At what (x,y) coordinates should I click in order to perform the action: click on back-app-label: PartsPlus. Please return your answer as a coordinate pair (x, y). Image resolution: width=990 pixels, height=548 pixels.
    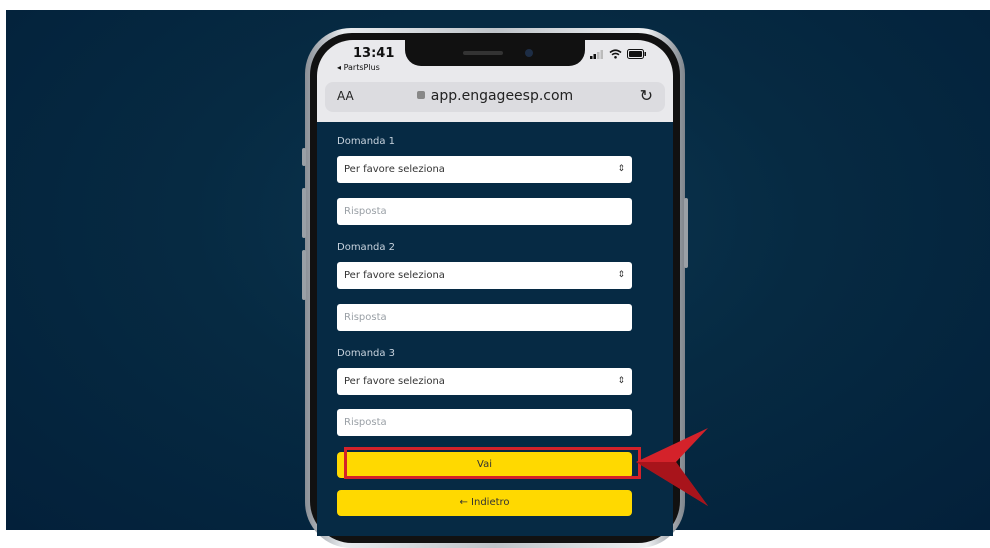
    Looking at the image, I should click on (361, 67).